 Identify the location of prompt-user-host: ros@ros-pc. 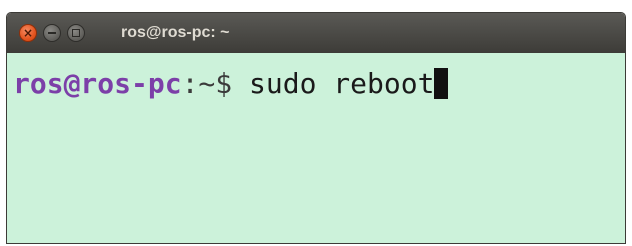
(97, 83).